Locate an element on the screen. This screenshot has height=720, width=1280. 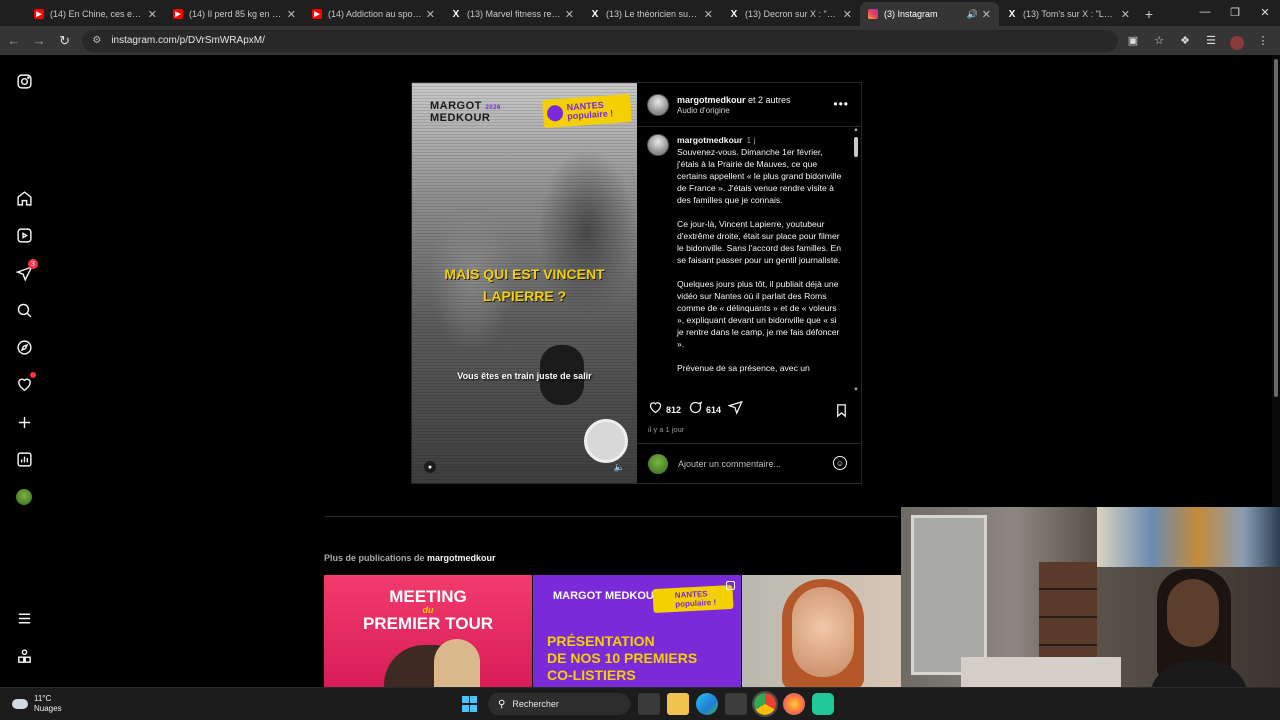
home-icon is located at coordinates (24, 198).